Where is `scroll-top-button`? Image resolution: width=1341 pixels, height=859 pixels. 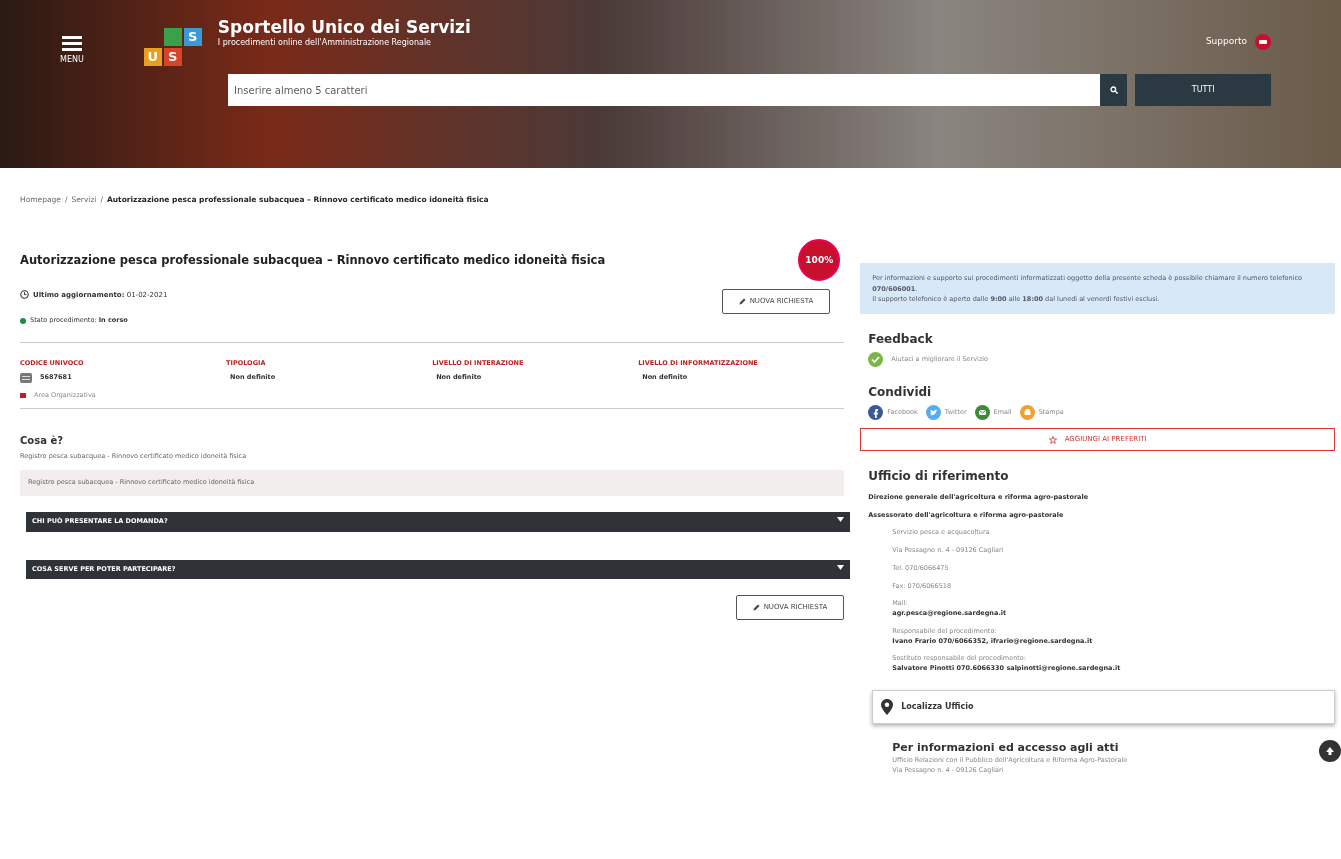 scroll-top-button is located at coordinates (1330, 750).